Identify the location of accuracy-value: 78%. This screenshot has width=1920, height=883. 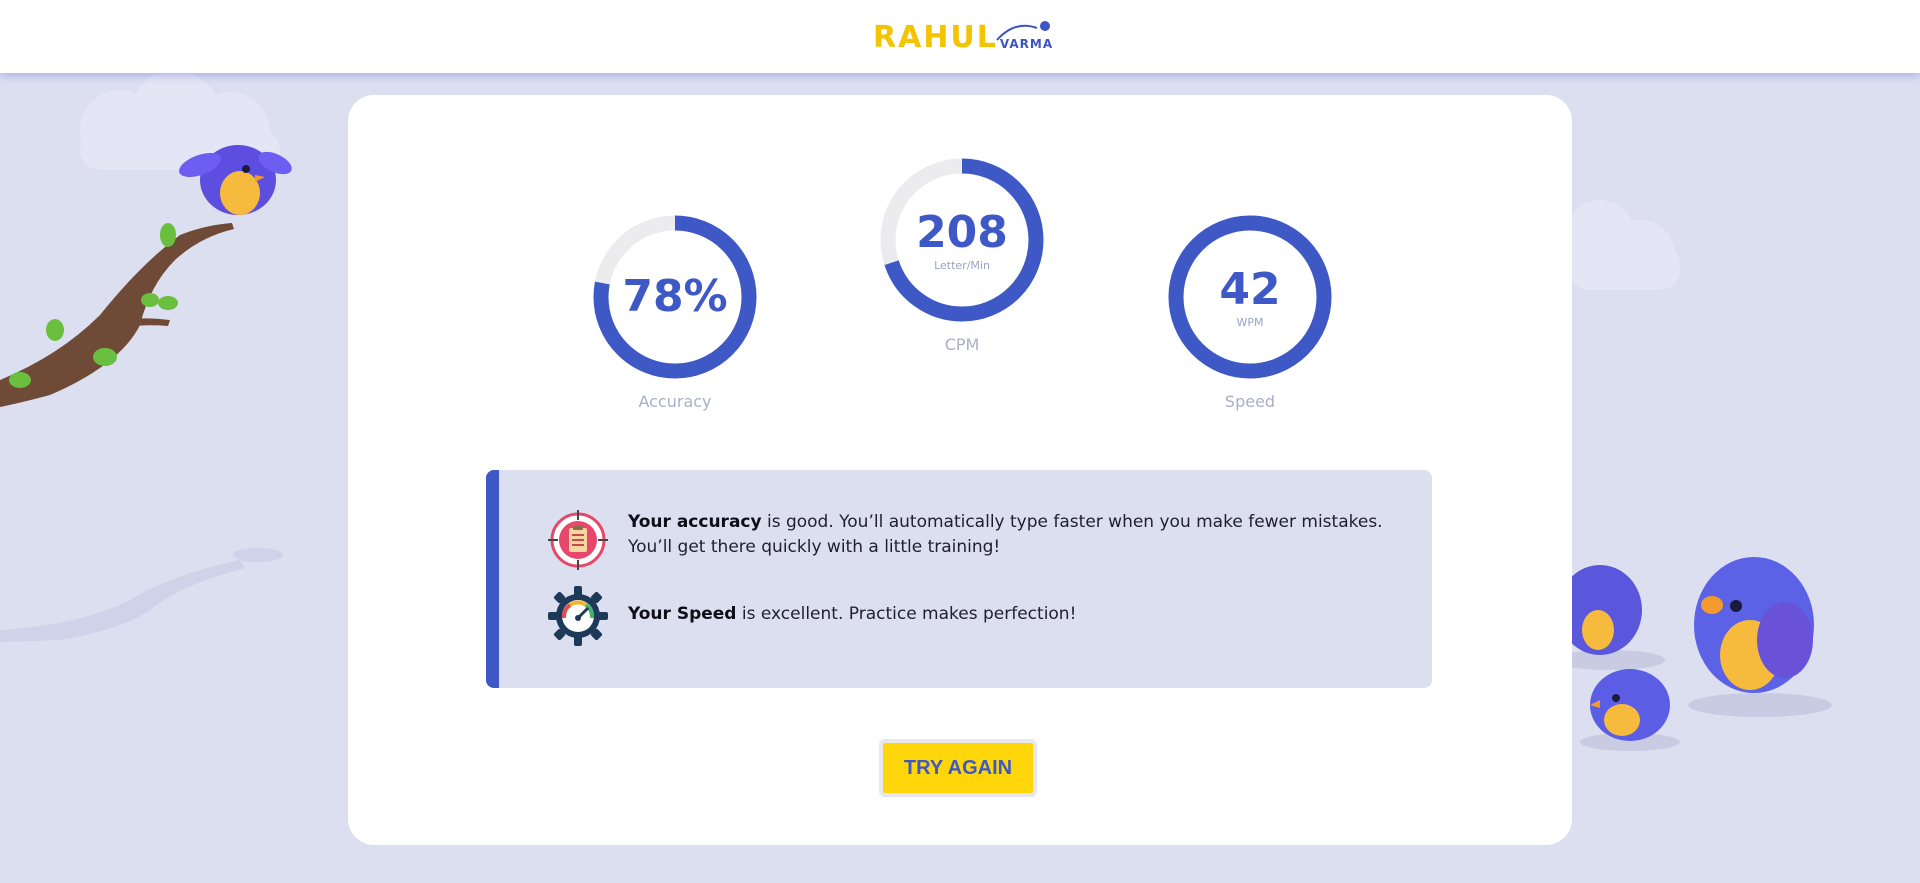
(675, 296).